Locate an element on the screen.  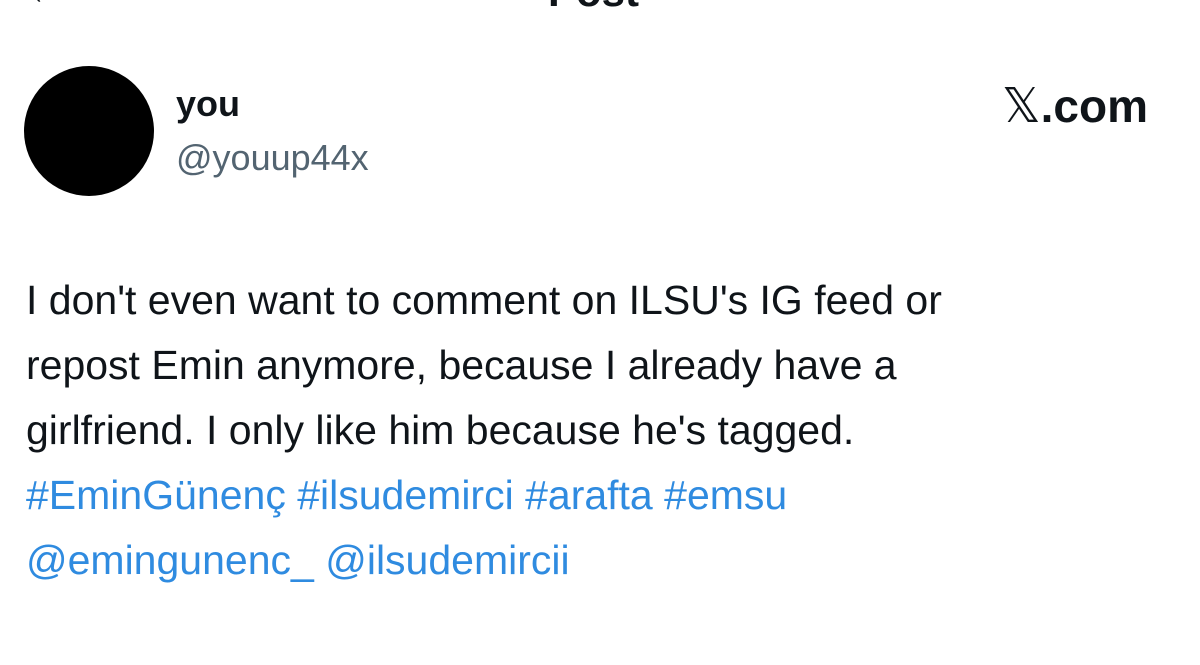
mention-link: @emingunenc_ is located at coordinates (170, 560).